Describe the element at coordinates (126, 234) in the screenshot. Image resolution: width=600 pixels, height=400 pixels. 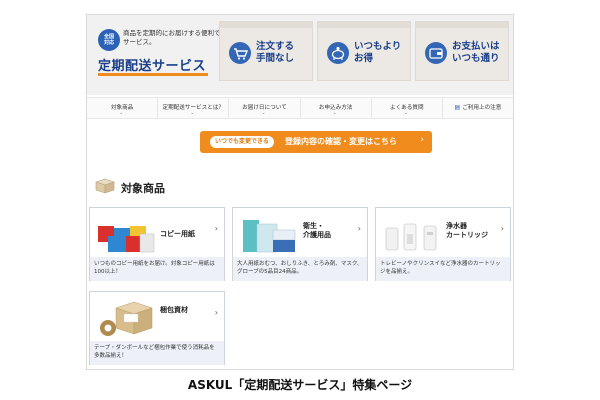
I see `copy-paper-image` at that location.